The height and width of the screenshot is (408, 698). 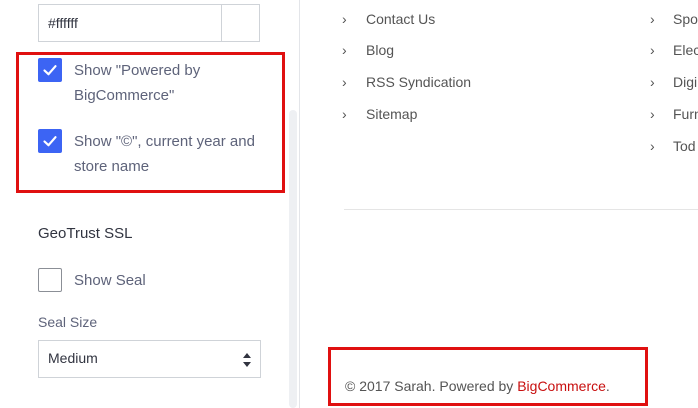 I want to click on show-seal-label: Show Seal, so click(x=110, y=280).